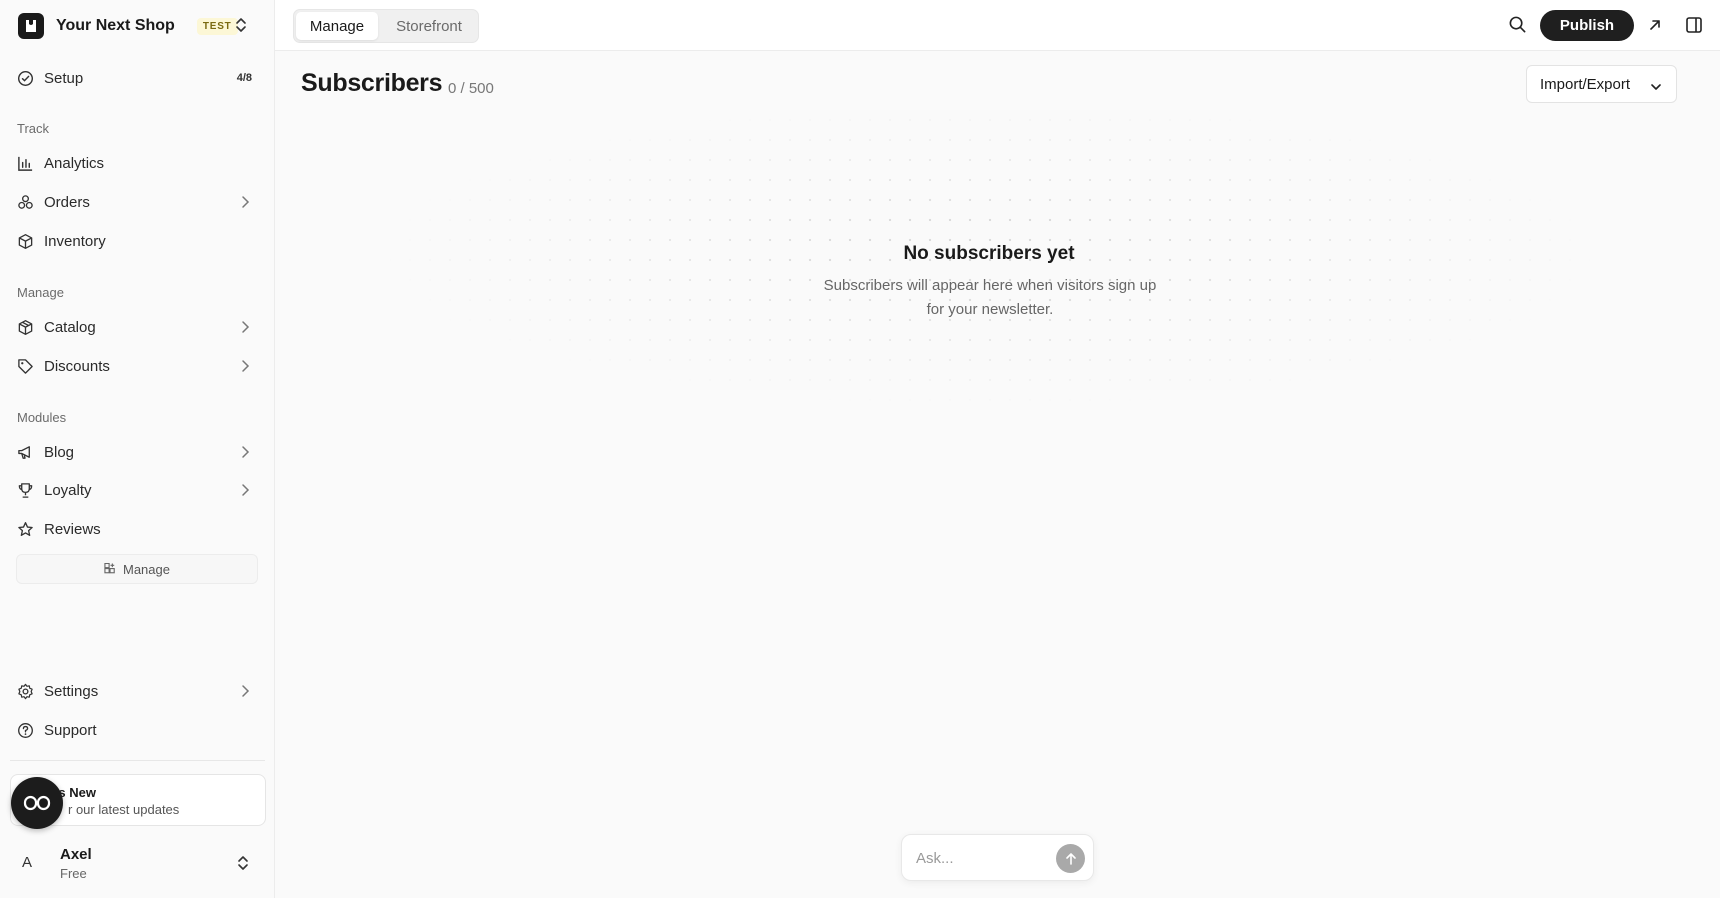 This screenshot has height=898, width=1720. What do you see at coordinates (115, 25) in the screenshot?
I see `shop-name: Your Next Shop` at bounding box center [115, 25].